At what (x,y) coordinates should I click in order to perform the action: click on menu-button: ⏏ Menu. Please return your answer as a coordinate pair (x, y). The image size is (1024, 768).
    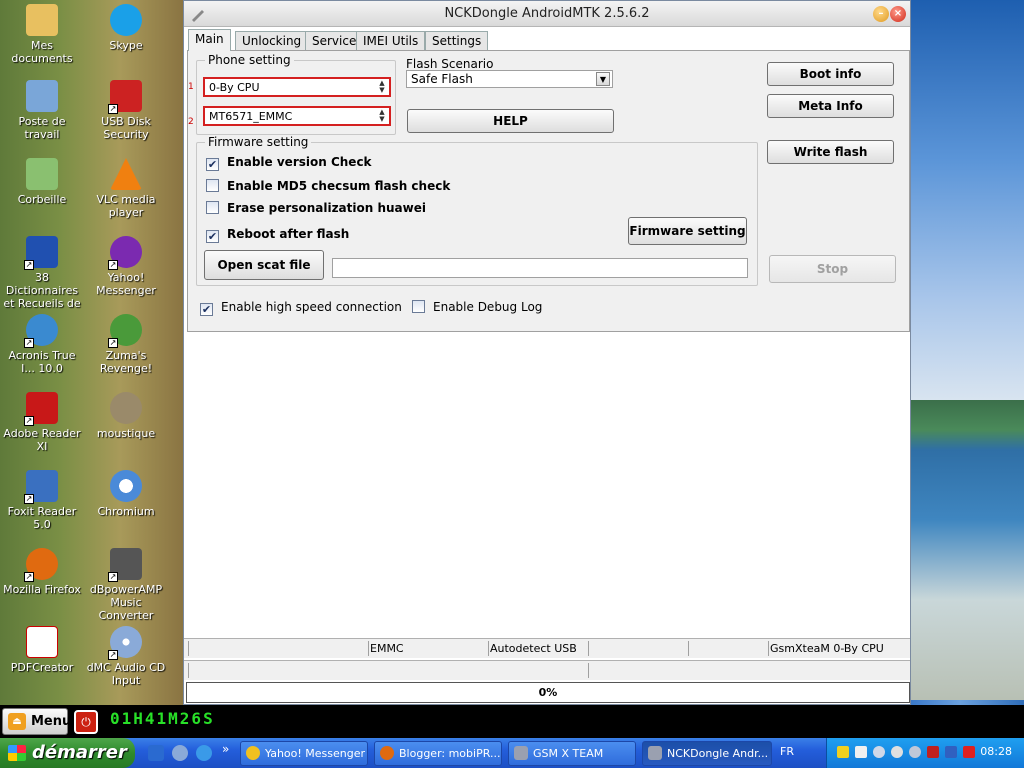
    Looking at the image, I should click on (36, 721).